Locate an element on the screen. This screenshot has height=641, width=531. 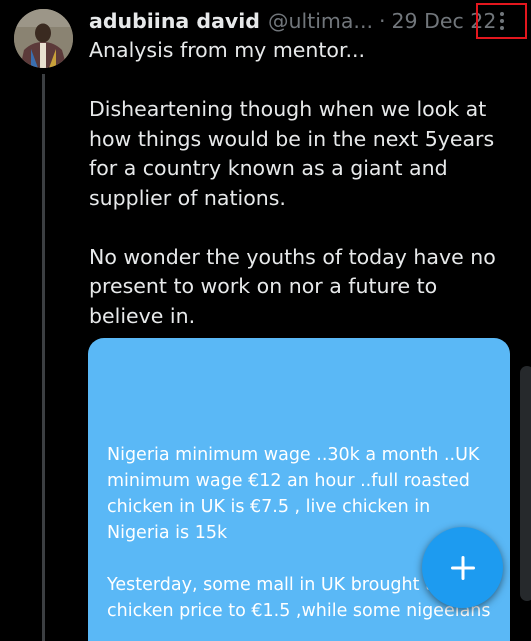
thread-line is located at coordinates (43, 357).